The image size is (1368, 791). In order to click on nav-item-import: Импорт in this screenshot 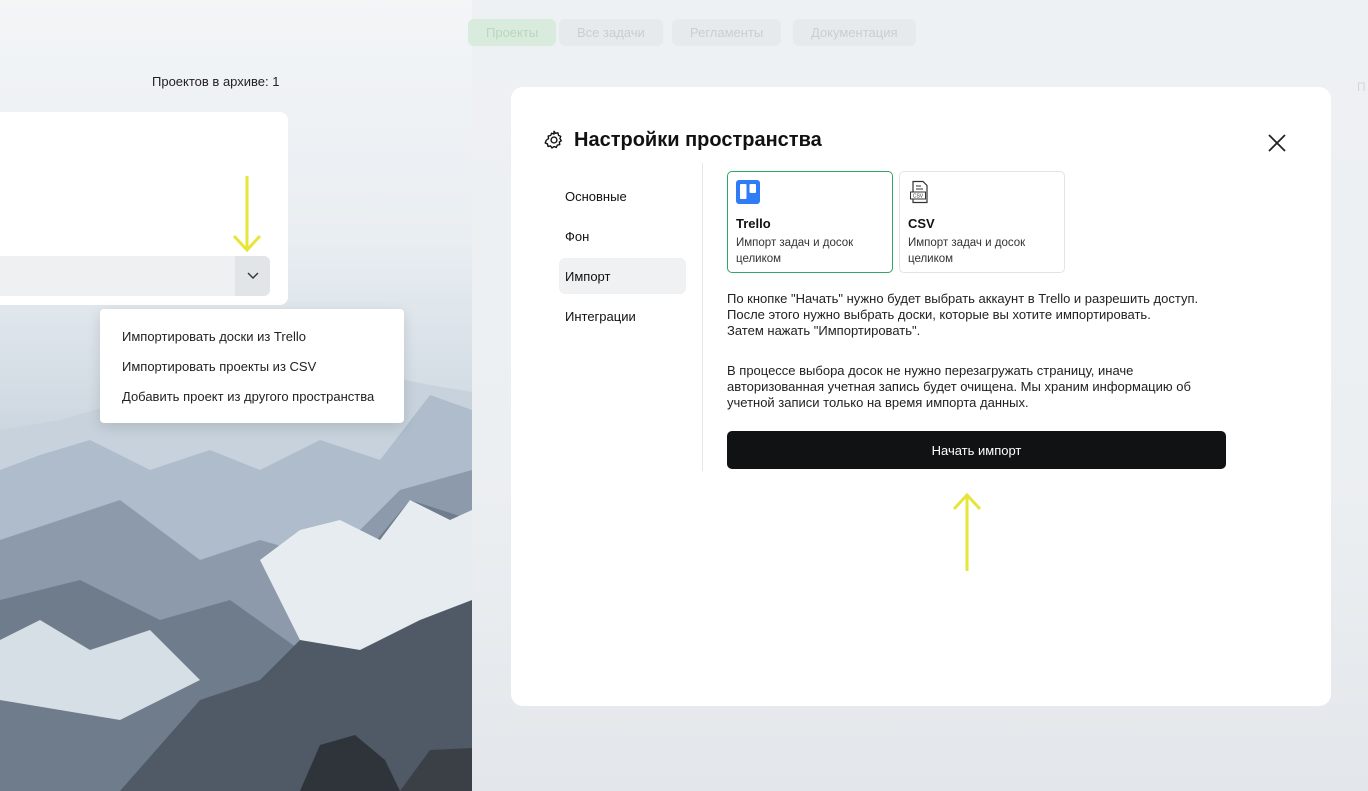, I will do `click(622, 276)`.